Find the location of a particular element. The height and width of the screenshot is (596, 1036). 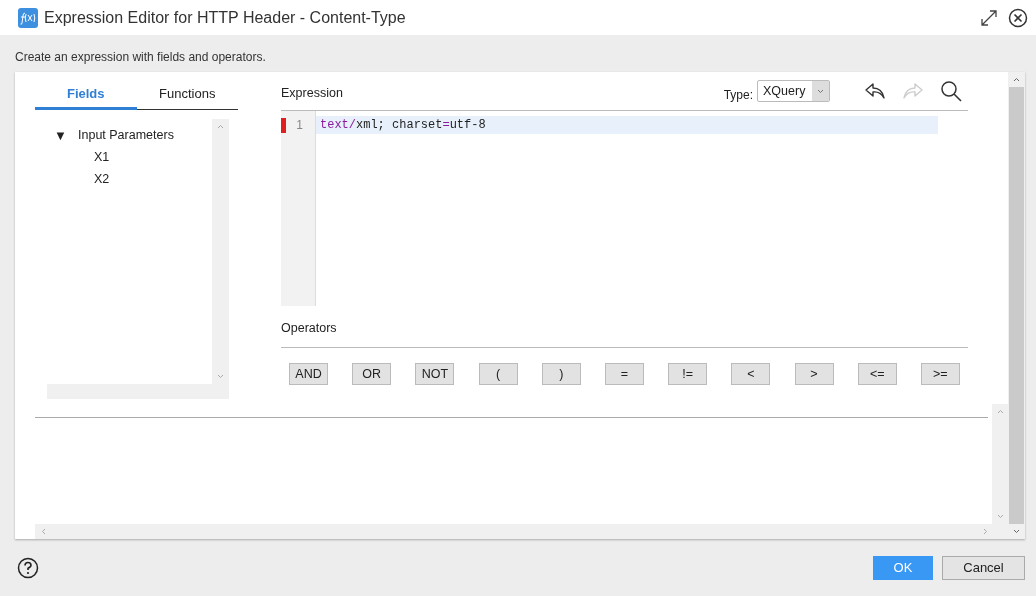

horizontal-scrollbar is located at coordinates (521, 531).